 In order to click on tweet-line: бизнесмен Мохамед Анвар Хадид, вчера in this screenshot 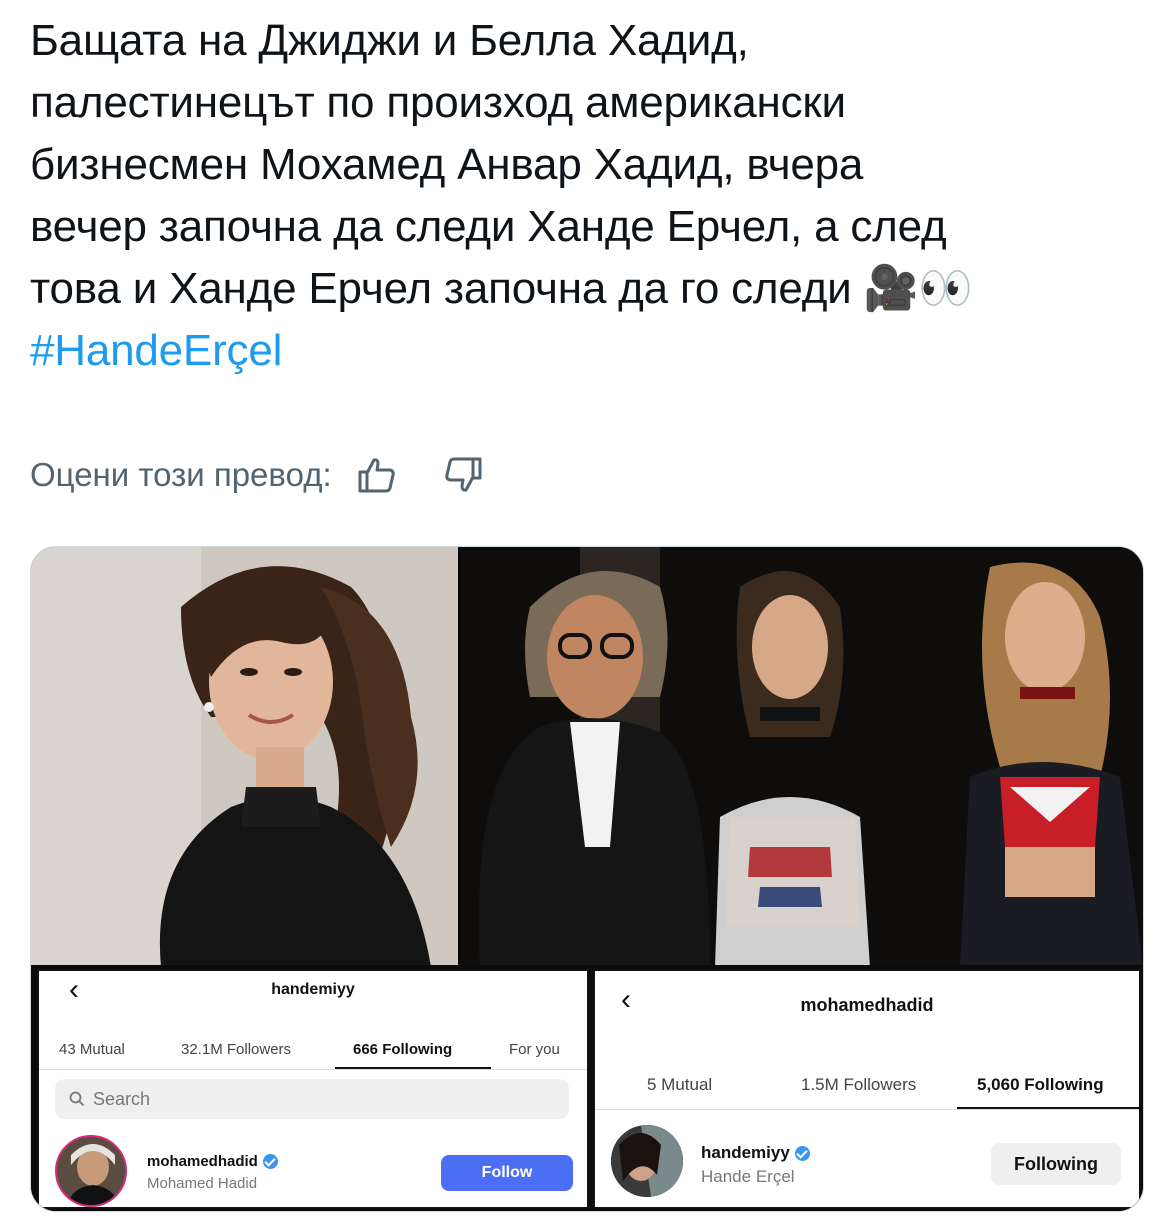, I will do `click(447, 164)`.